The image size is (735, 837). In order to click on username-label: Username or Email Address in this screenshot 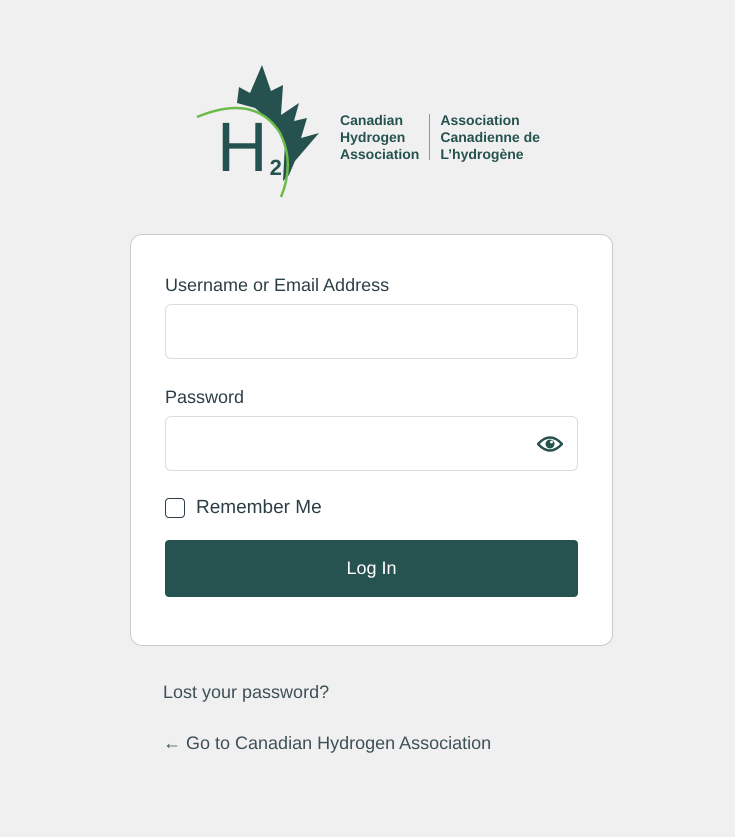, I will do `click(277, 285)`.